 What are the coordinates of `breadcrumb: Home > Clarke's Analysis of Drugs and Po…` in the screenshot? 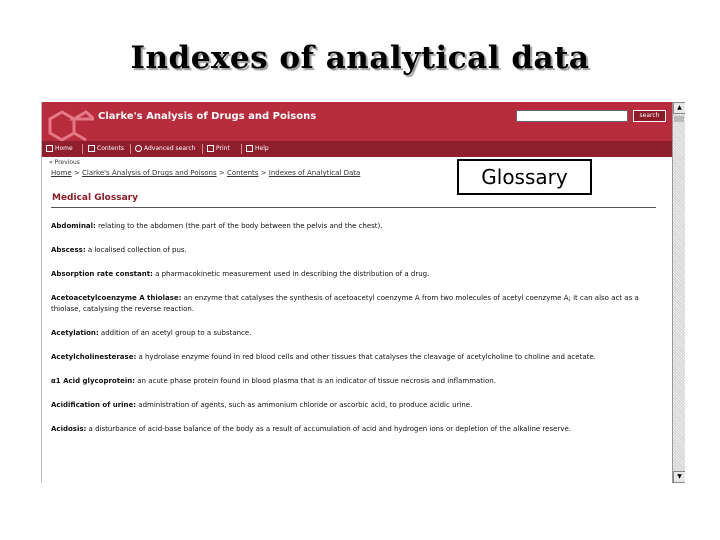 It's located at (205, 173).